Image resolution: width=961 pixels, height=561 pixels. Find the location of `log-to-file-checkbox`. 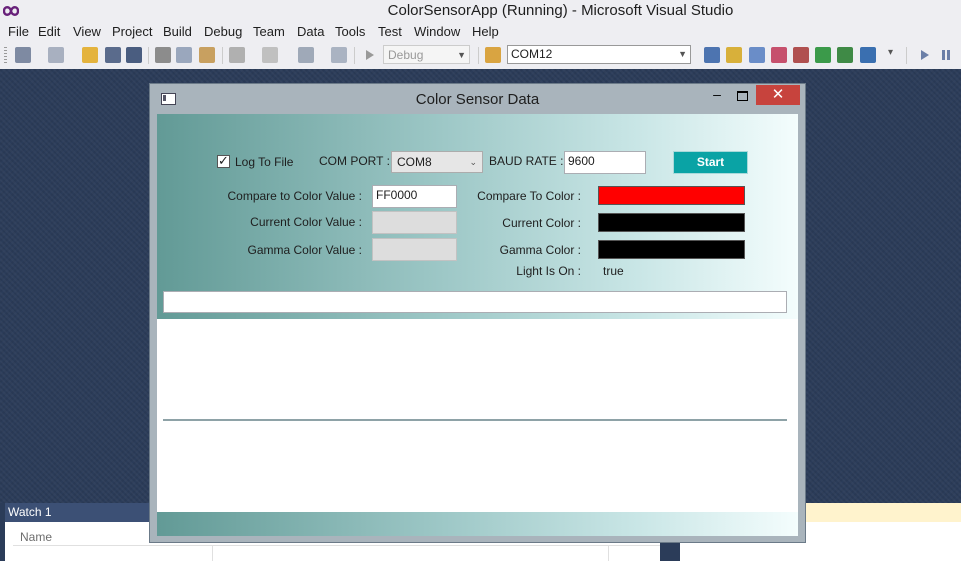

log-to-file-checkbox is located at coordinates (223, 161).